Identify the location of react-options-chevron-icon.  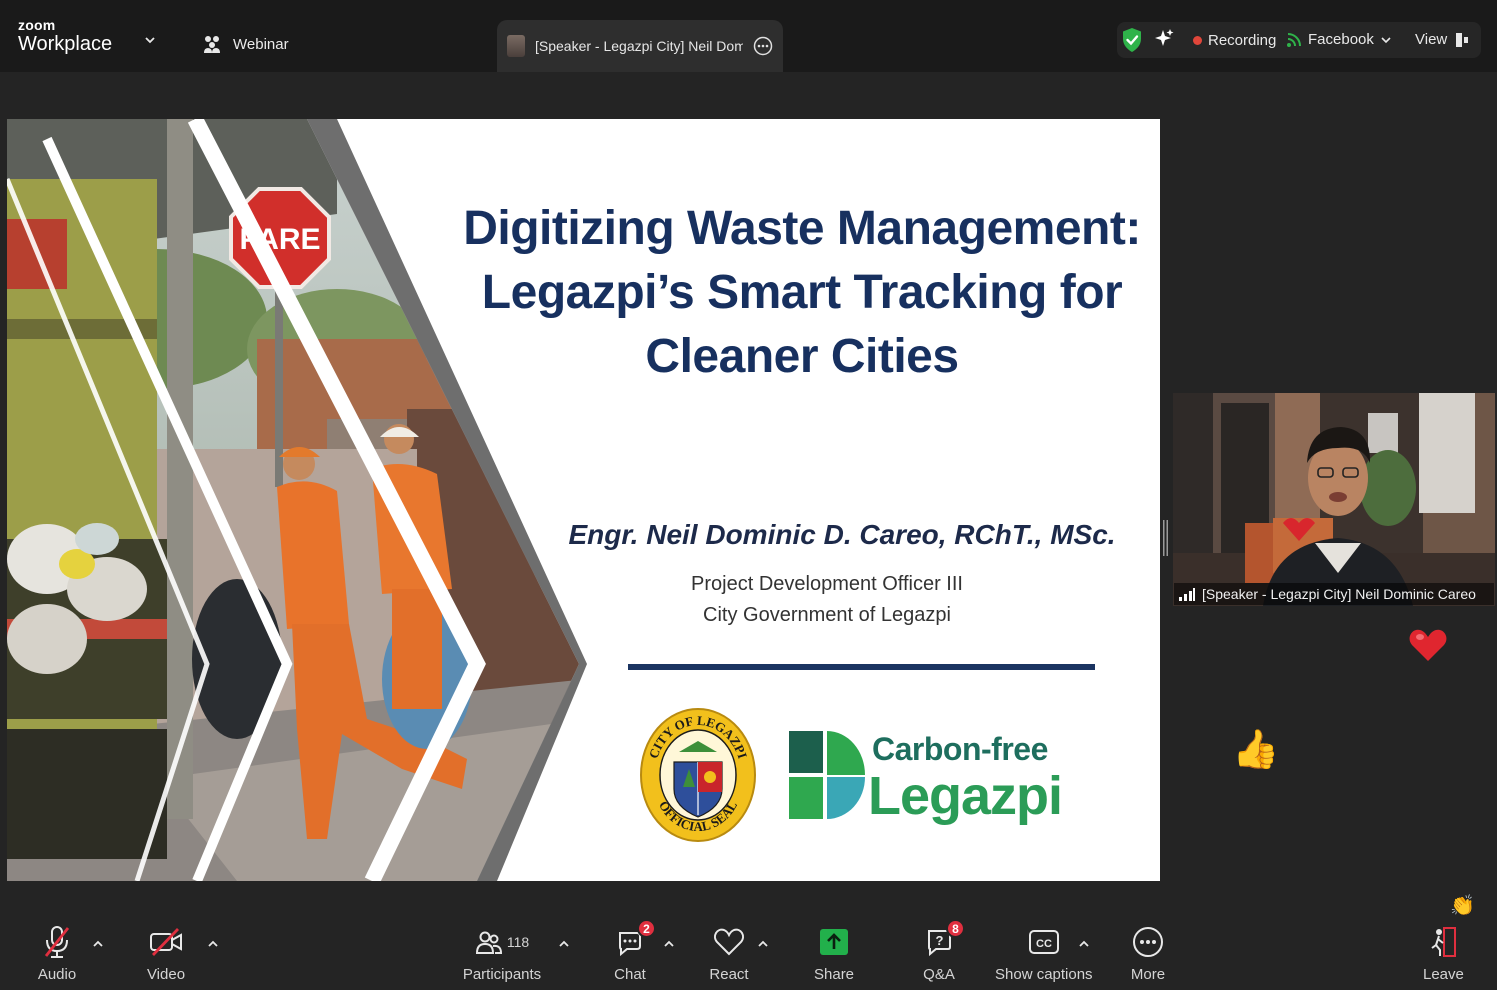
(763, 944).